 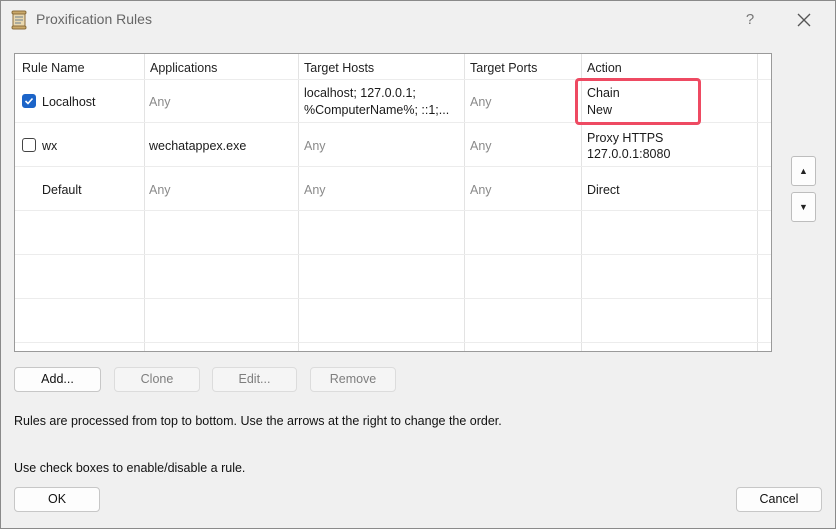 I want to click on rule-name: Default, so click(x=62, y=190).